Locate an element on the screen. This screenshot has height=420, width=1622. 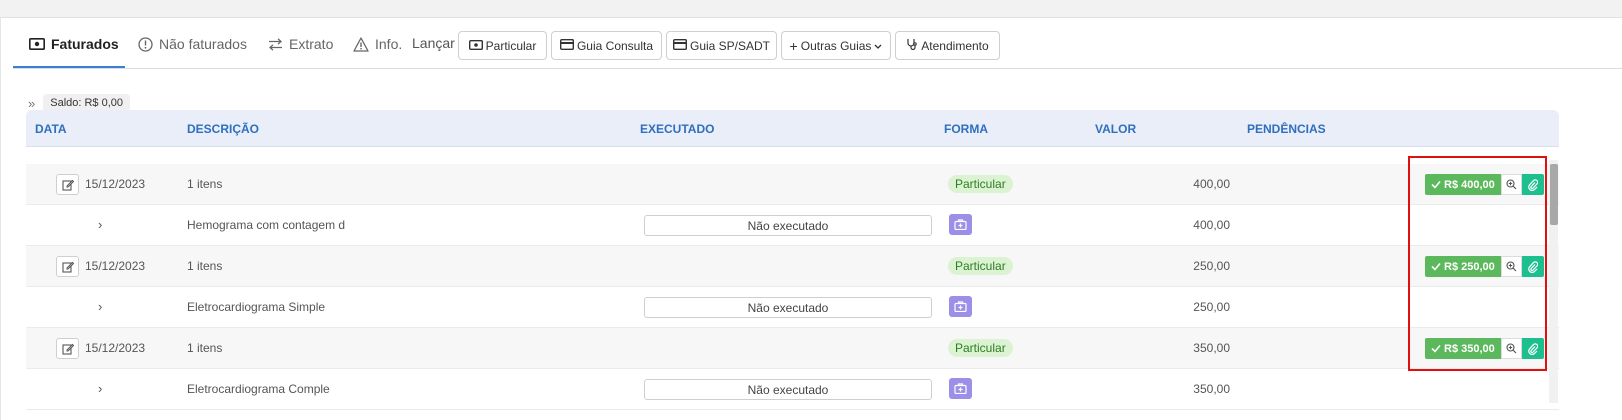
particular-button-label: Particular is located at coordinates (511, 45).